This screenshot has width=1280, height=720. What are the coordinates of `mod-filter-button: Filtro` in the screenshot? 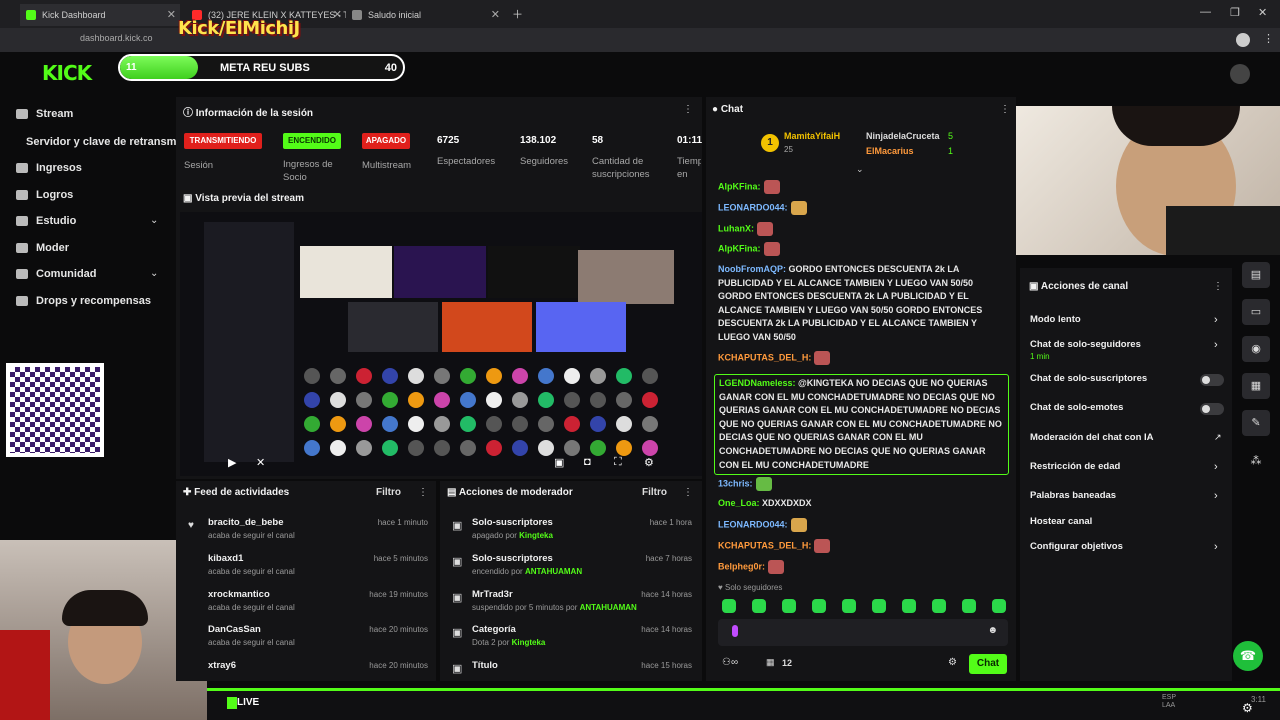 It's located at (654, 492).